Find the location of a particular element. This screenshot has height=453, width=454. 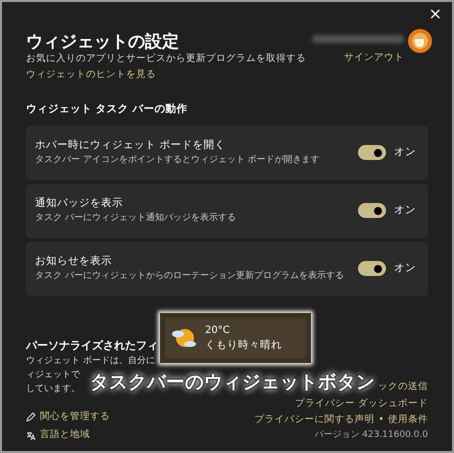

subtitle: お気に入りのアプリとサービスから更新プログラムを取得する is located at coordinates (166, 59).